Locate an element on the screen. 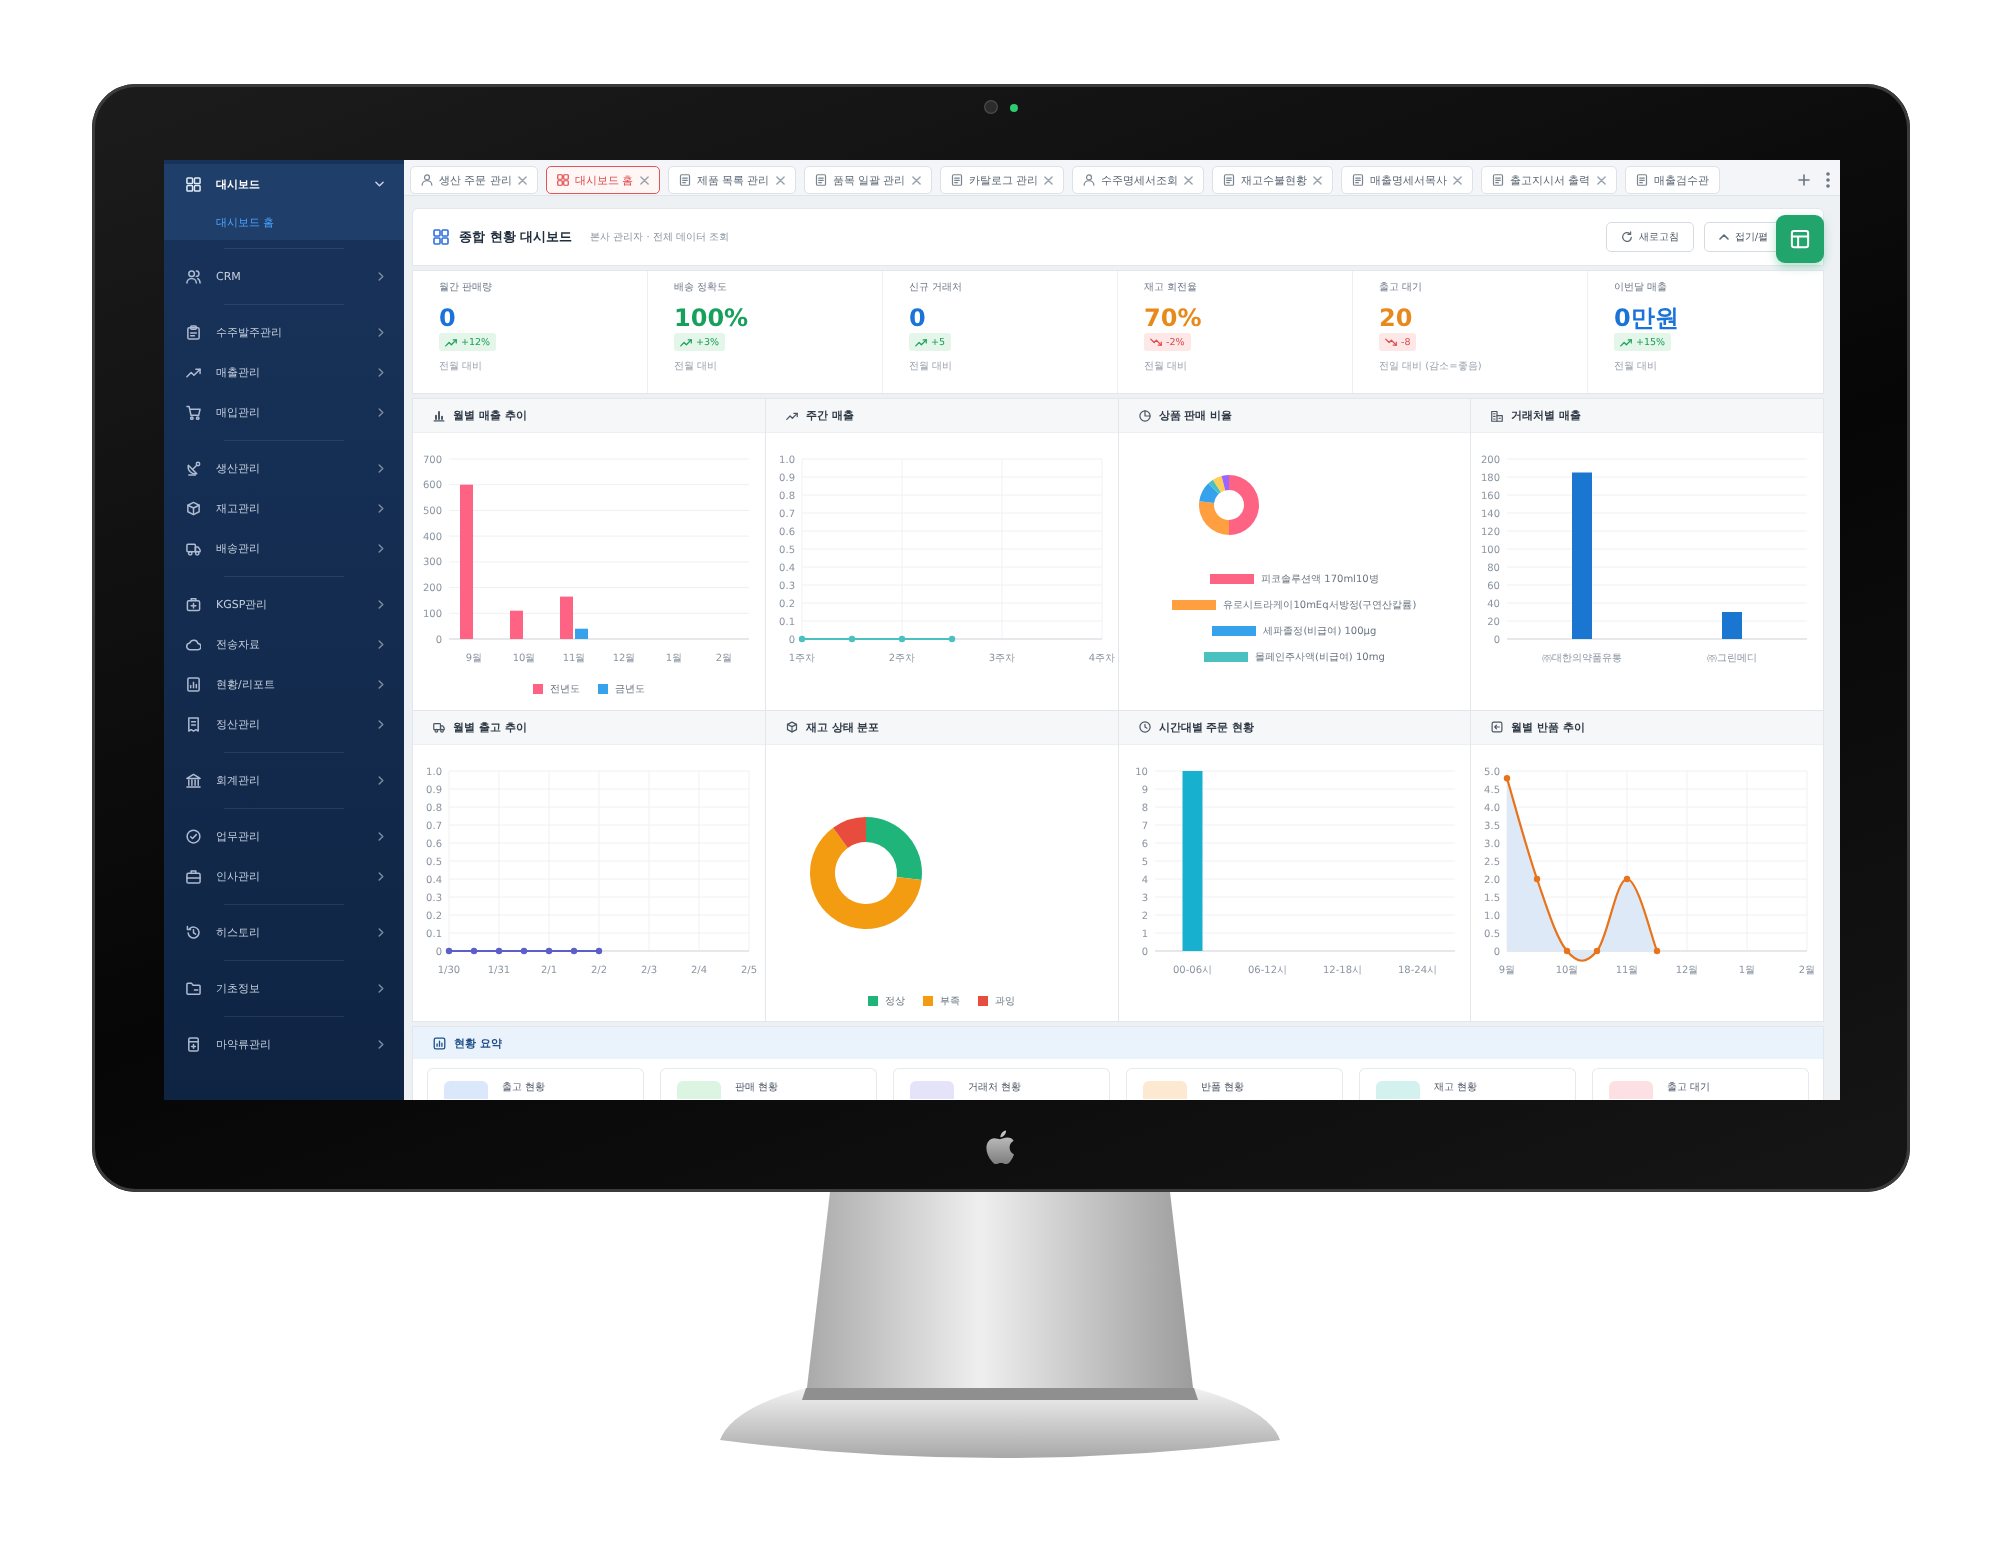  history-icon is located at coordinates (192, 932).